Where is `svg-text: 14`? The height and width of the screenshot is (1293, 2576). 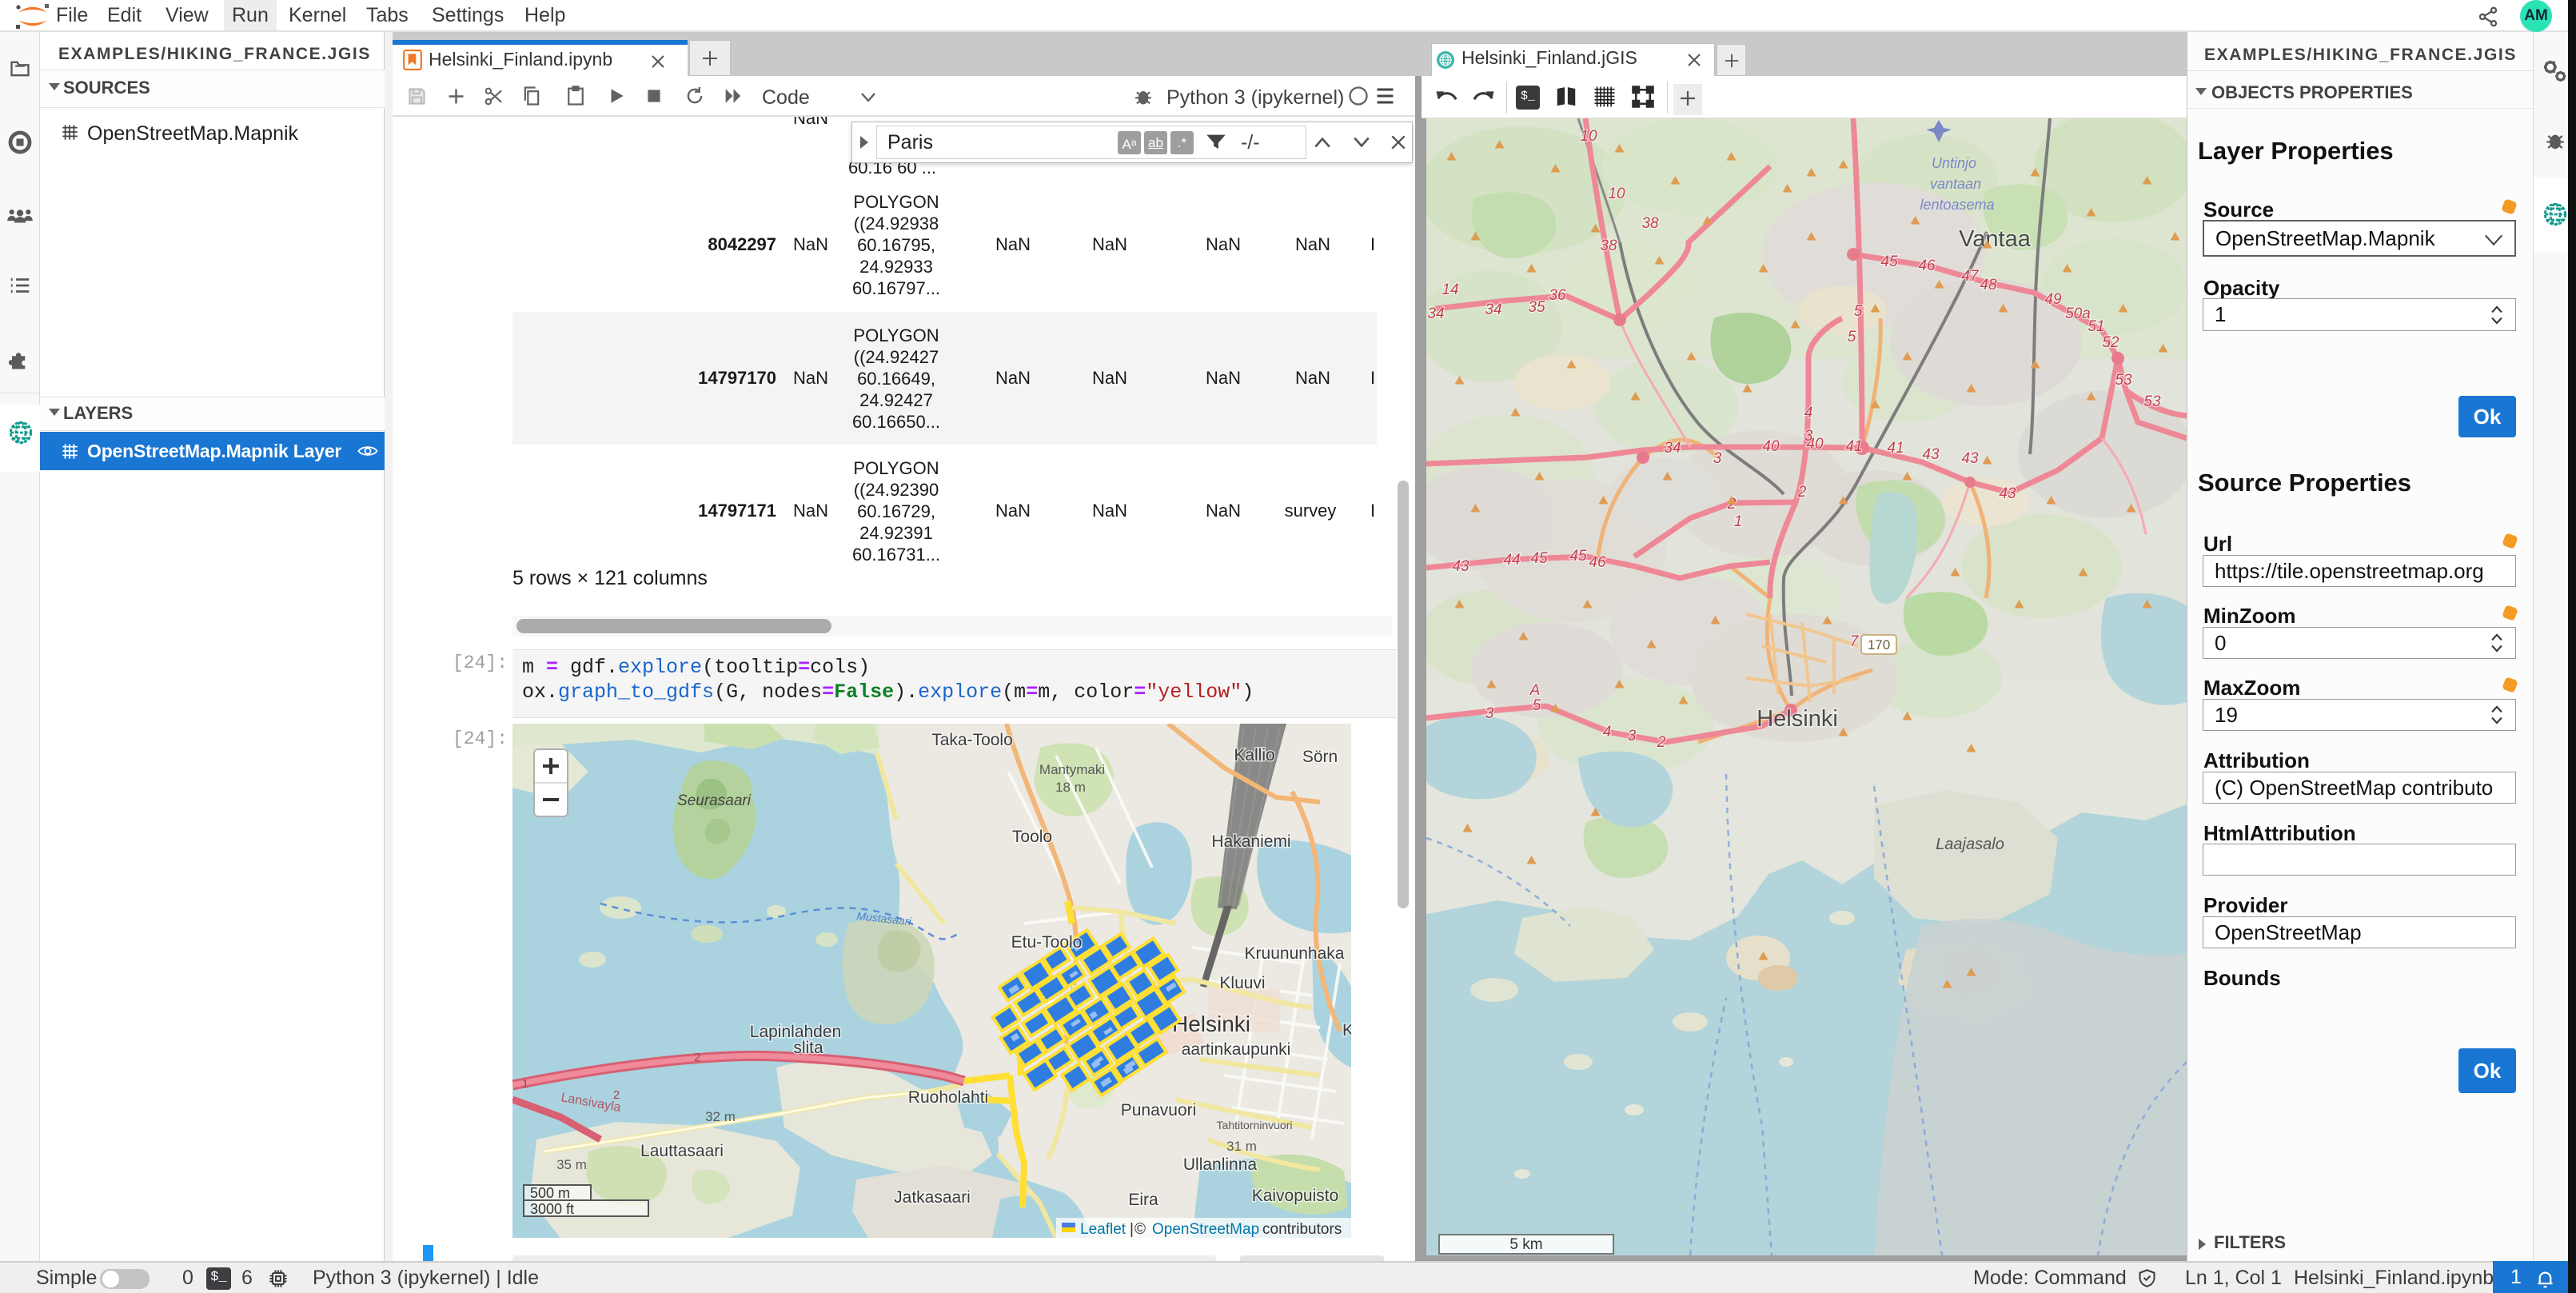
svg-text: 14 is located at coordinates (1450, 289).